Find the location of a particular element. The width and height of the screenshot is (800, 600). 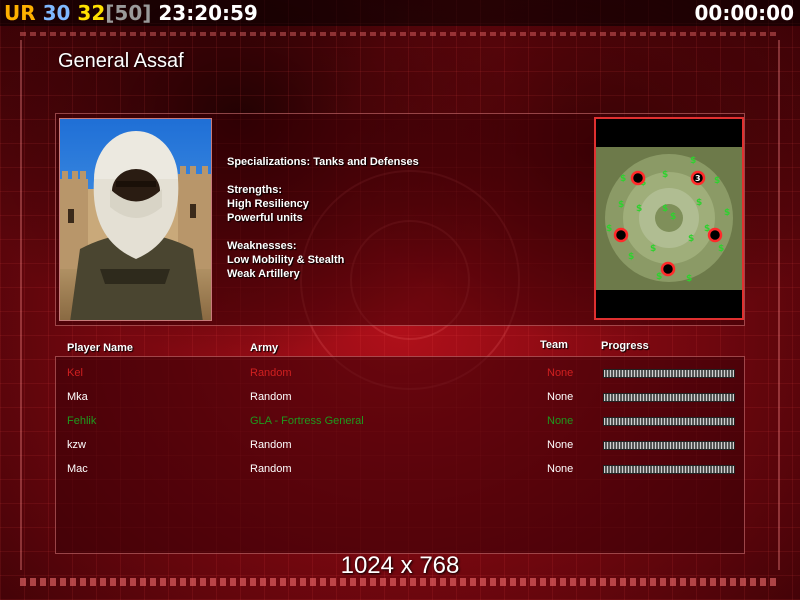

player-name: Fehlik is located at coordinates (82, 421).